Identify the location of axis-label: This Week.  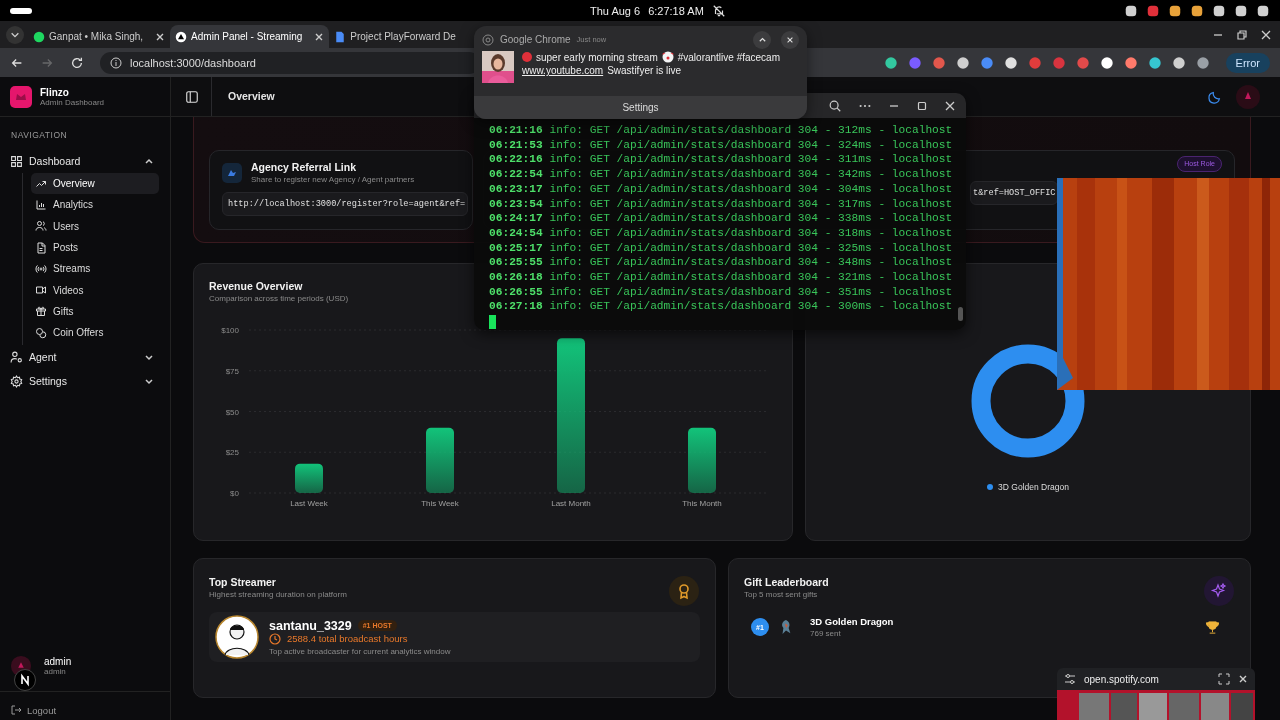
(440, 503).